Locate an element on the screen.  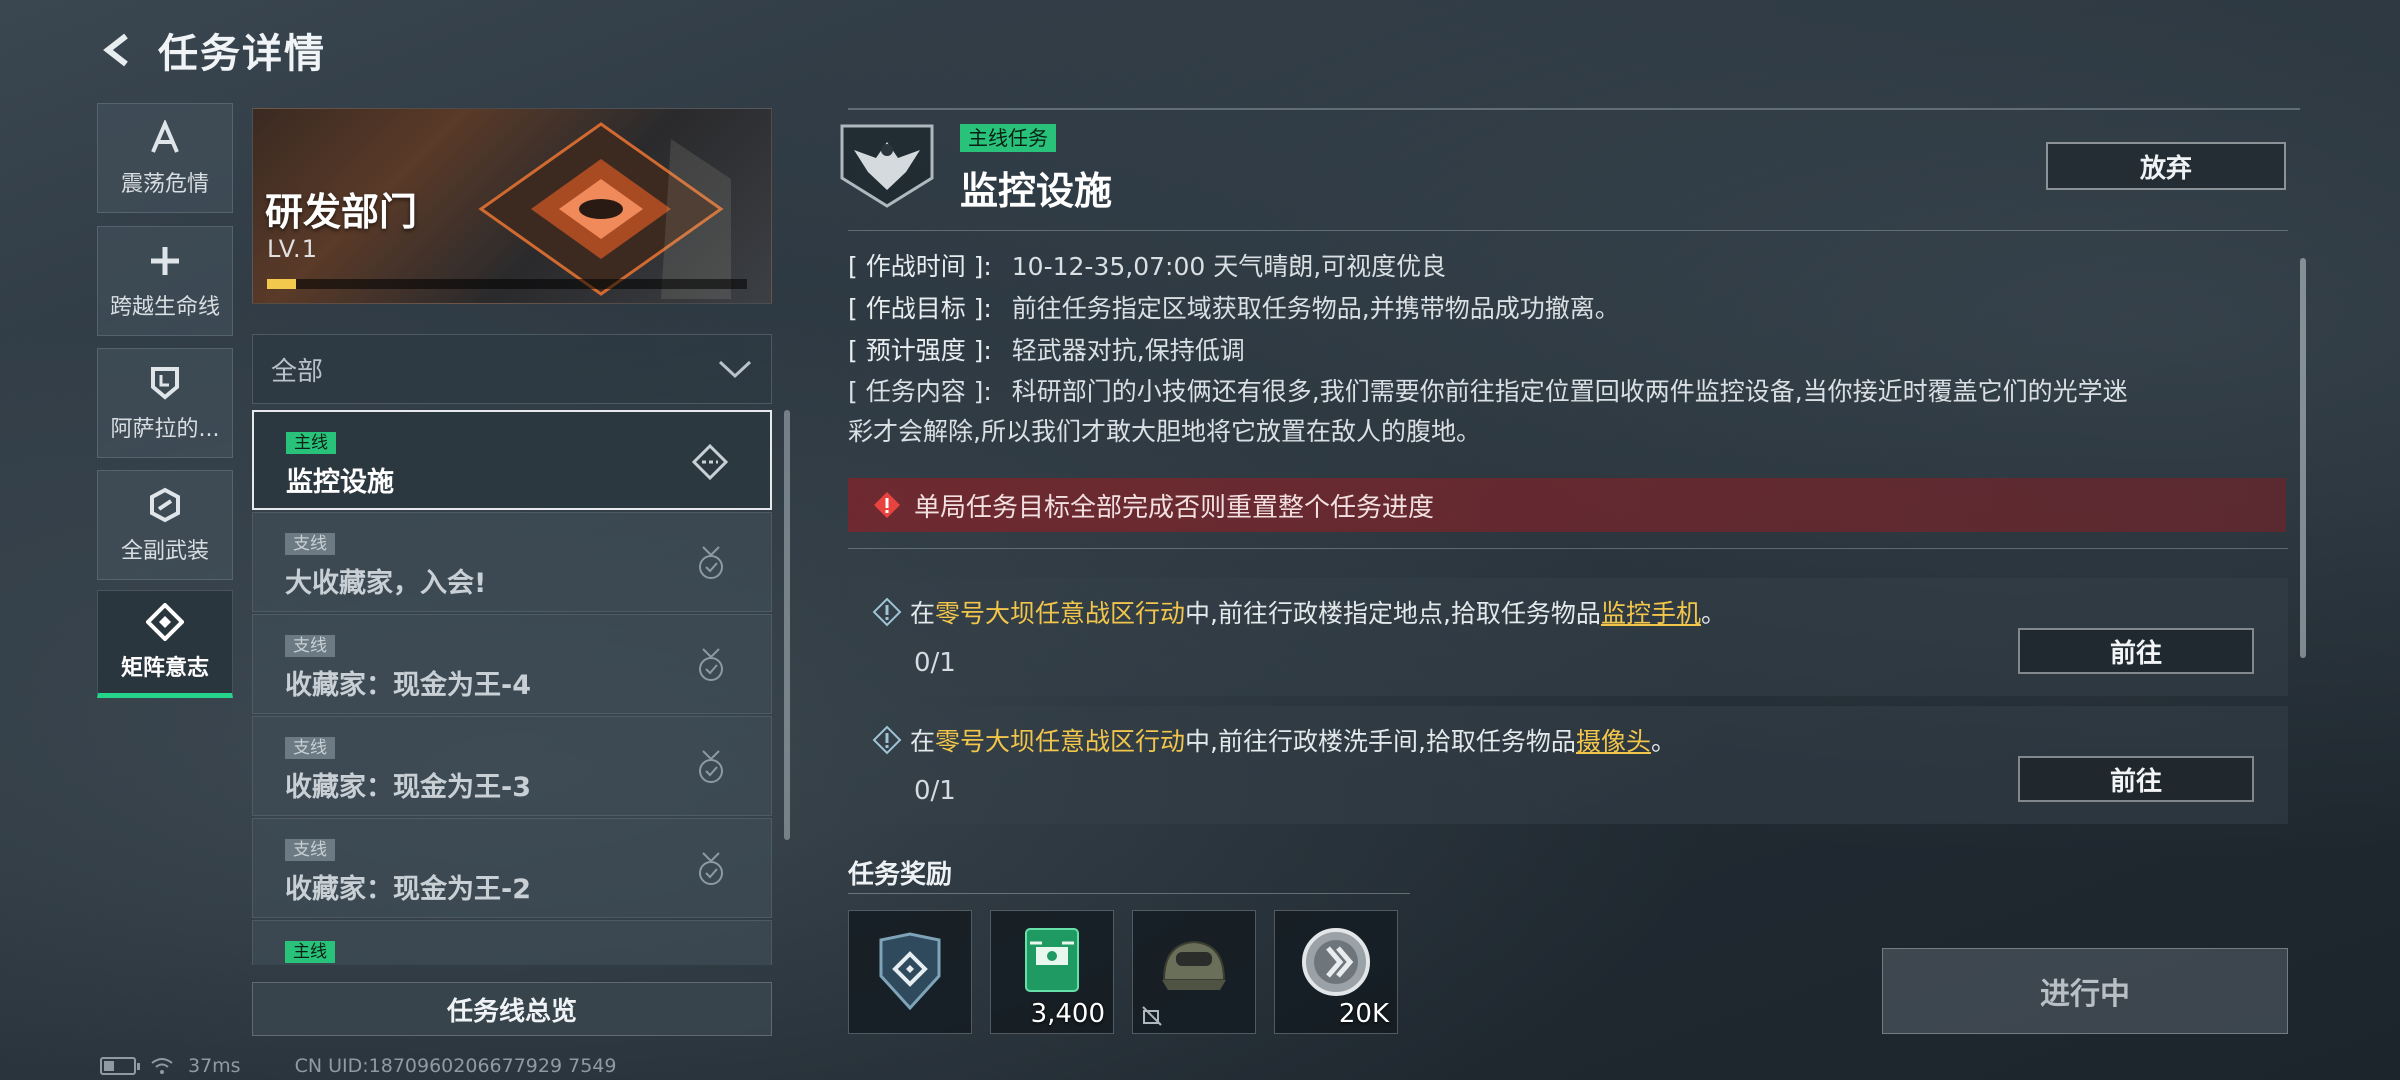
task-item: 主线 is located at coordinates (512, 942).